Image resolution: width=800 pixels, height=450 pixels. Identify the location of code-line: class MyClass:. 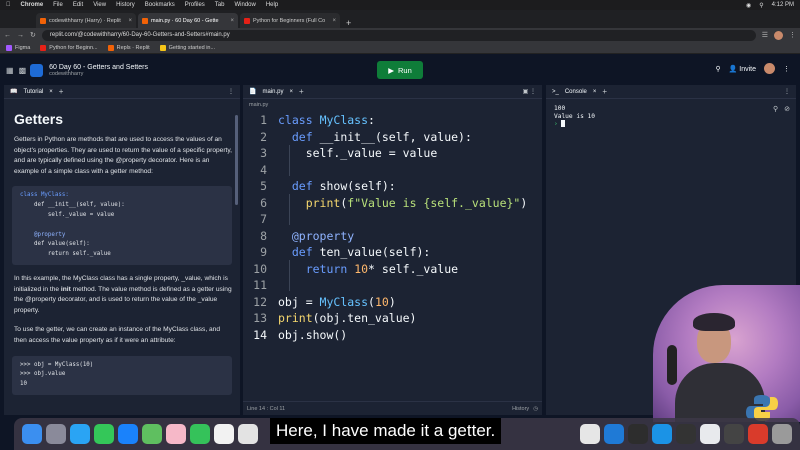
(326, 120).